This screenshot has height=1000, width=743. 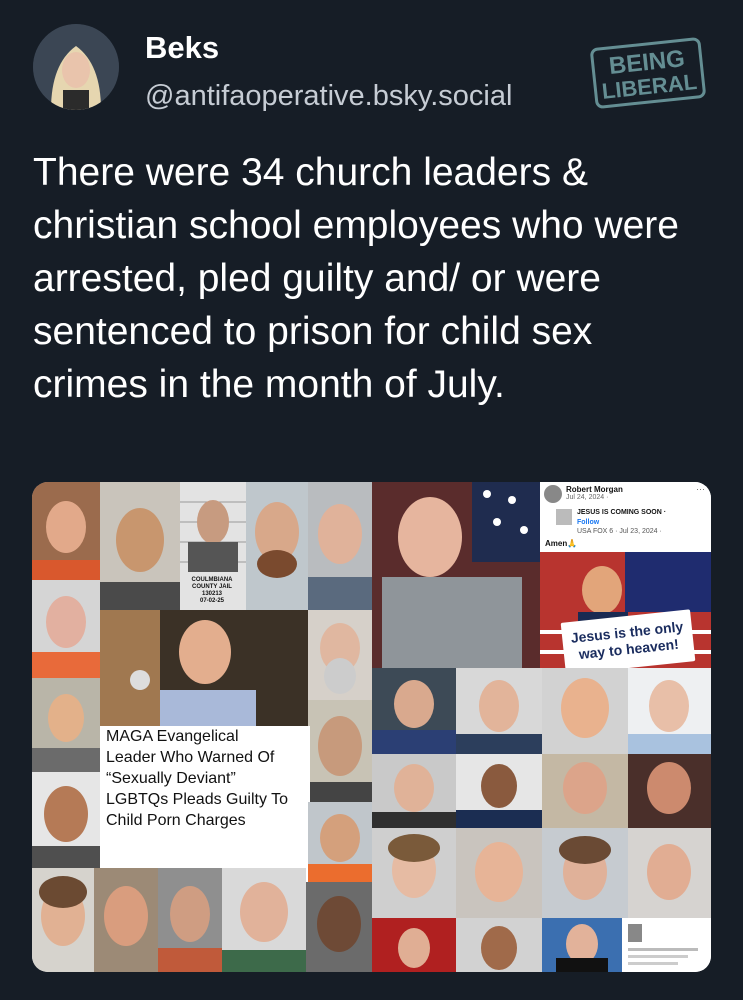 I want to click on caption-line: “Sexually Deviant”, so click(x=171, y=778).